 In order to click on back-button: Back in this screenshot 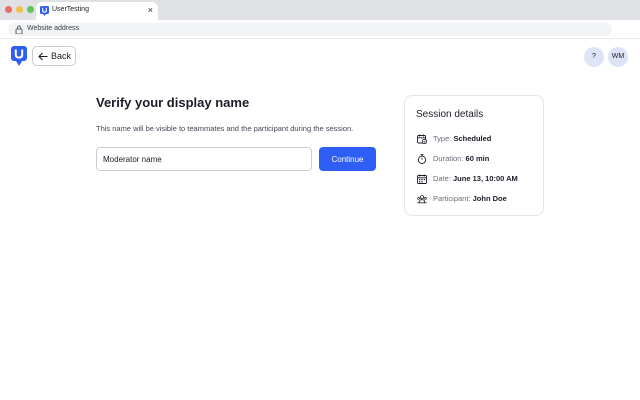, I will do `click(54, 56)`.